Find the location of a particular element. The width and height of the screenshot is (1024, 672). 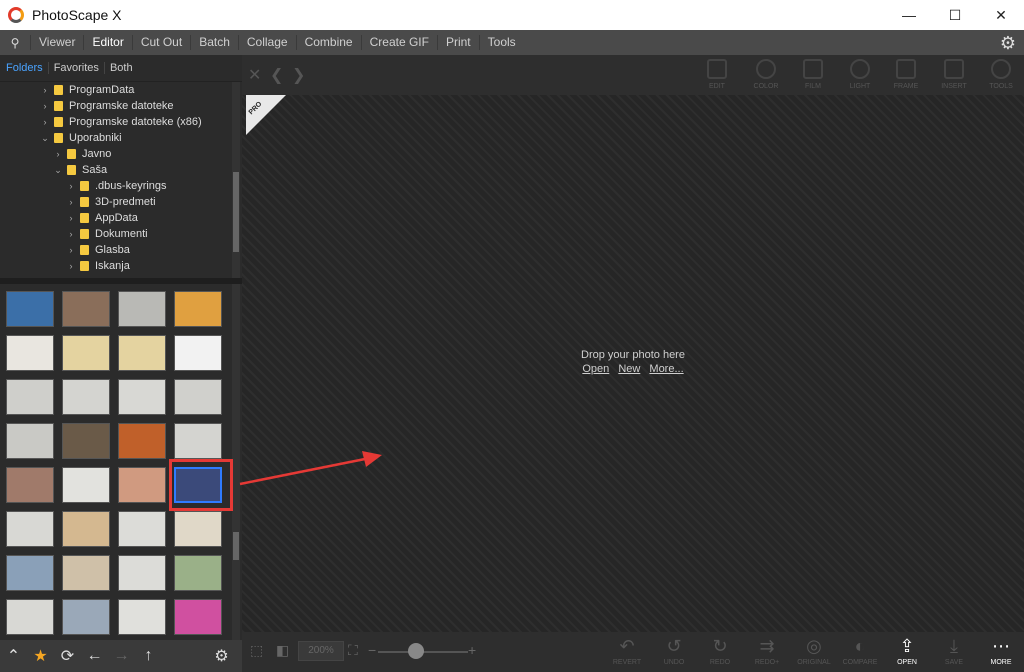

thumbnail-scrollbar-thumb is located at coordinates (236, 546).